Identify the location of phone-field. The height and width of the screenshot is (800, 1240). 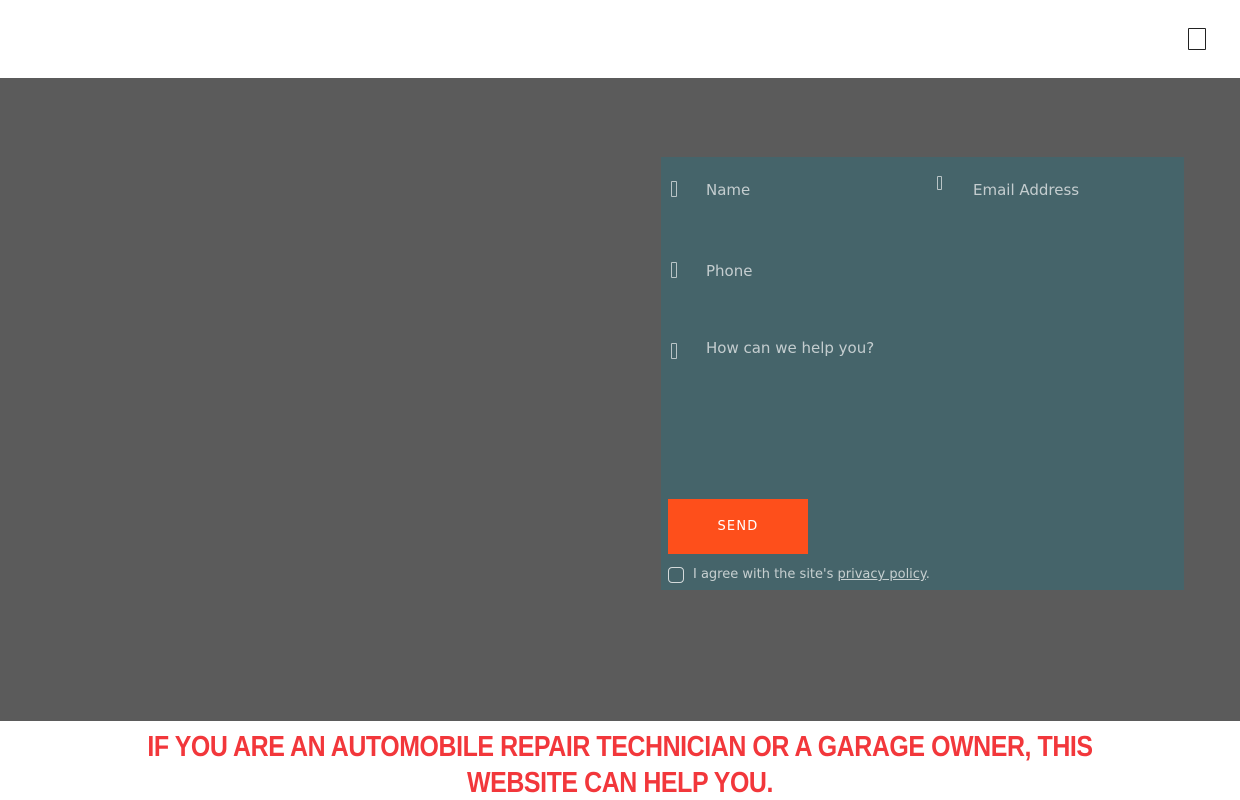
(794, 266).